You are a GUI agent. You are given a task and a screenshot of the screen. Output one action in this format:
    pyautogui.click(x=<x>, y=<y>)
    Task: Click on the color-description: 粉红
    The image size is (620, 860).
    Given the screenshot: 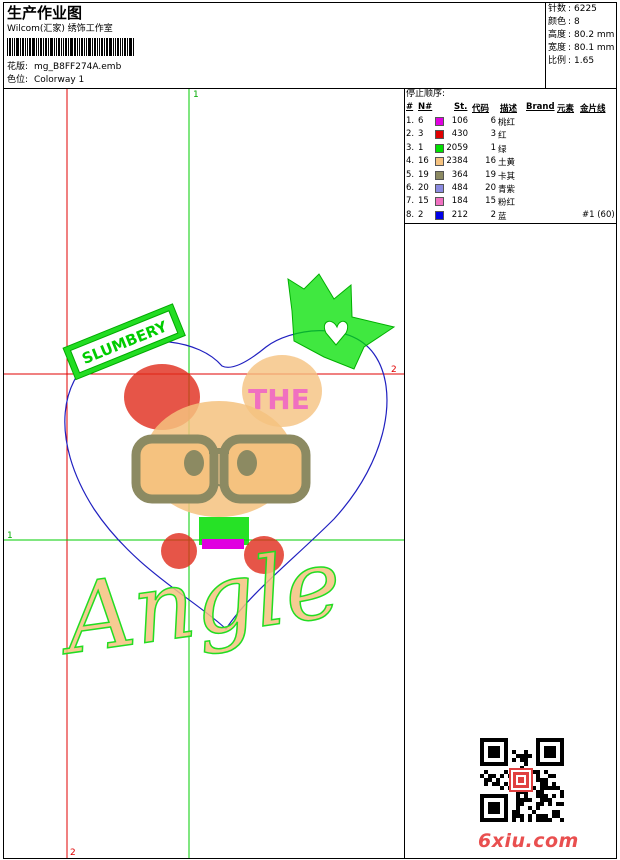 What is the action you would take?
    pyautogui.click(x=507, y=203)
    